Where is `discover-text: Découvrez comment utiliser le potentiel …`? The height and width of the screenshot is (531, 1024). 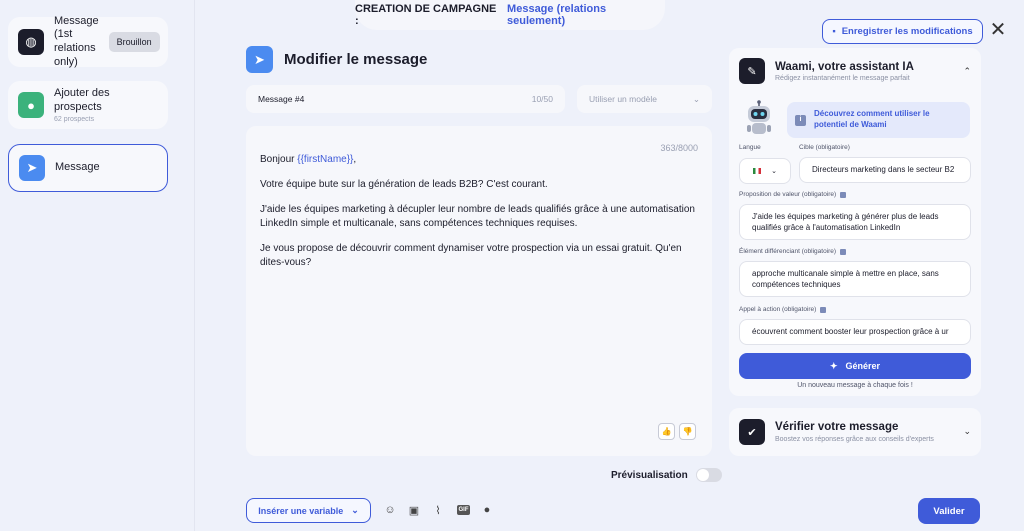
discover-text: Découvrez comment utiliser le potentiel … is located at coordinates (872, 119).